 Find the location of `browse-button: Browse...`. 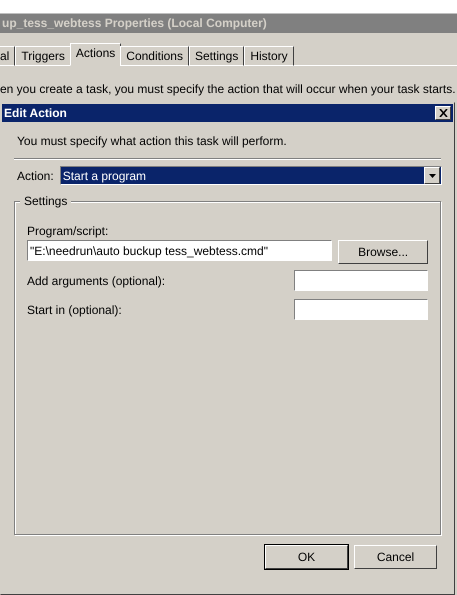

browse-button: Browse... is located at coordinates (383, 252).